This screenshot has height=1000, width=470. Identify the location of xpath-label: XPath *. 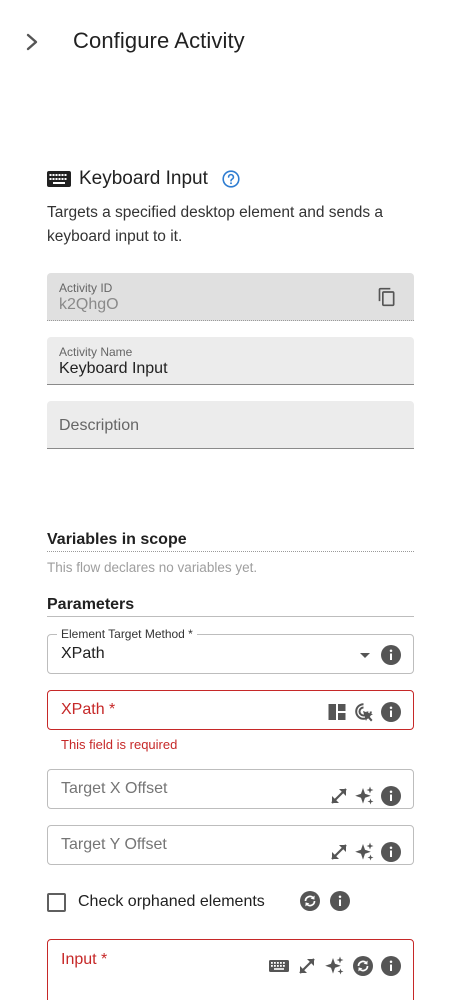
(88, 709).